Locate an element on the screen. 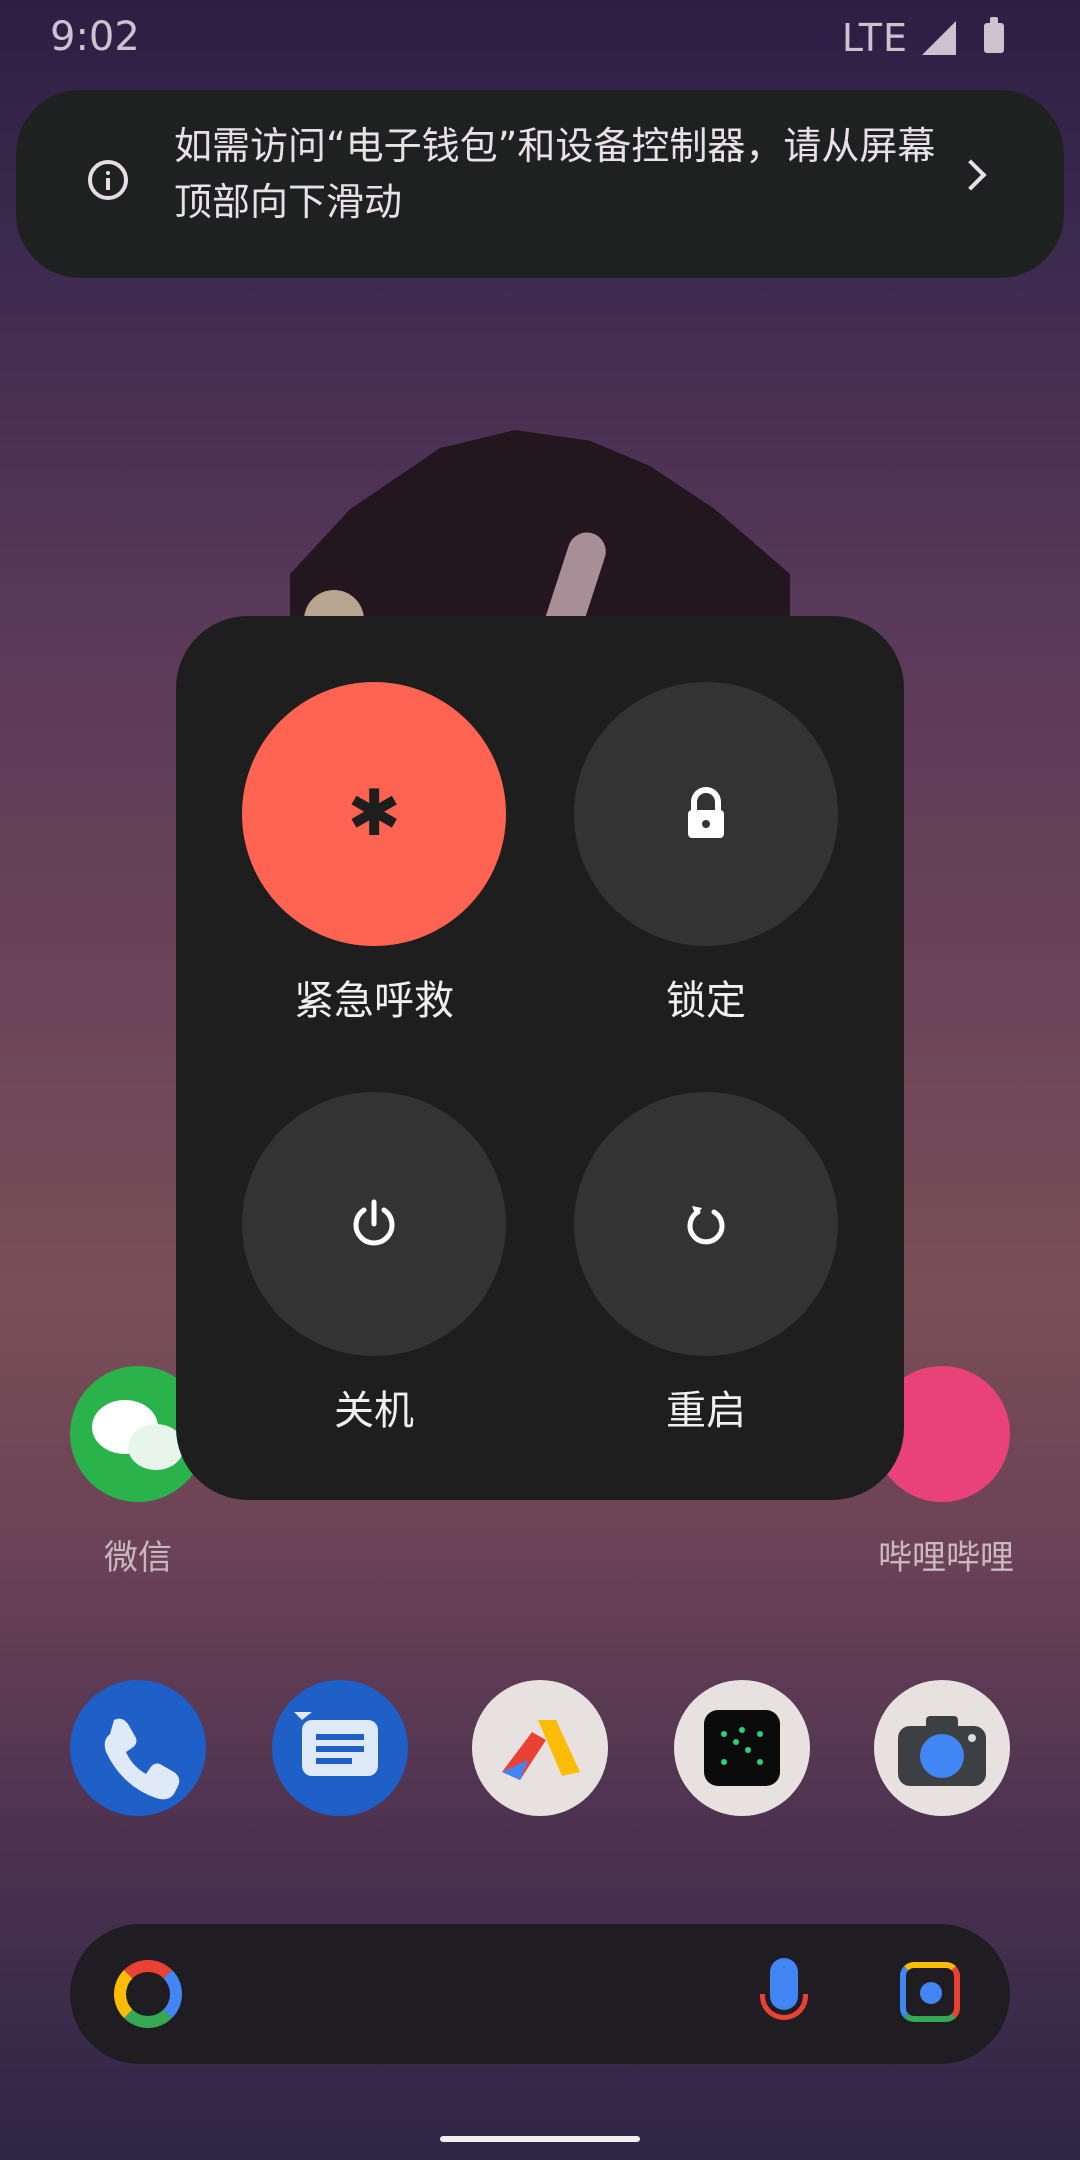 The height and width of the screenshot is (2160, 1080). status-bar: 9:02 LTE is located at coordinates (540, 38).